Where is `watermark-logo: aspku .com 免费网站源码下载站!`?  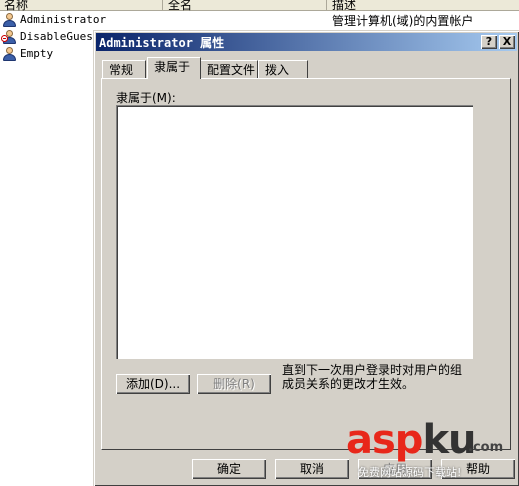
watermark-logo: aspku .com 免费网站源码下载站! is located at coordinates (431, 452).